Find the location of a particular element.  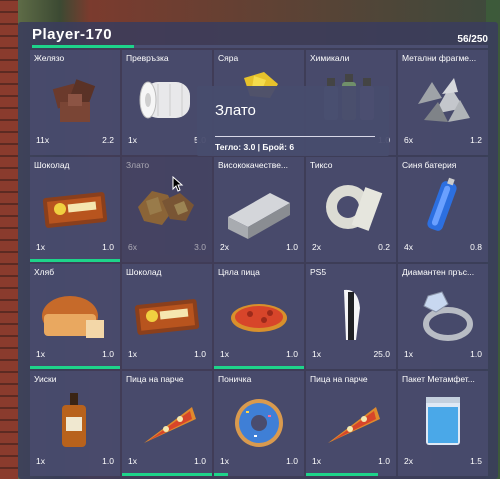

inventory-slot: Уиски 1x 1.0 is located at coordinates (75, 423).